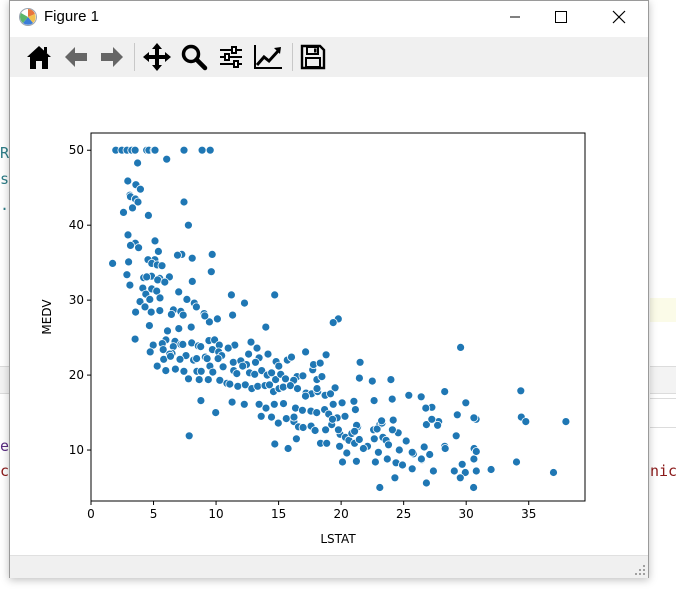  I want to click on background-text: s, so click(5, 179).